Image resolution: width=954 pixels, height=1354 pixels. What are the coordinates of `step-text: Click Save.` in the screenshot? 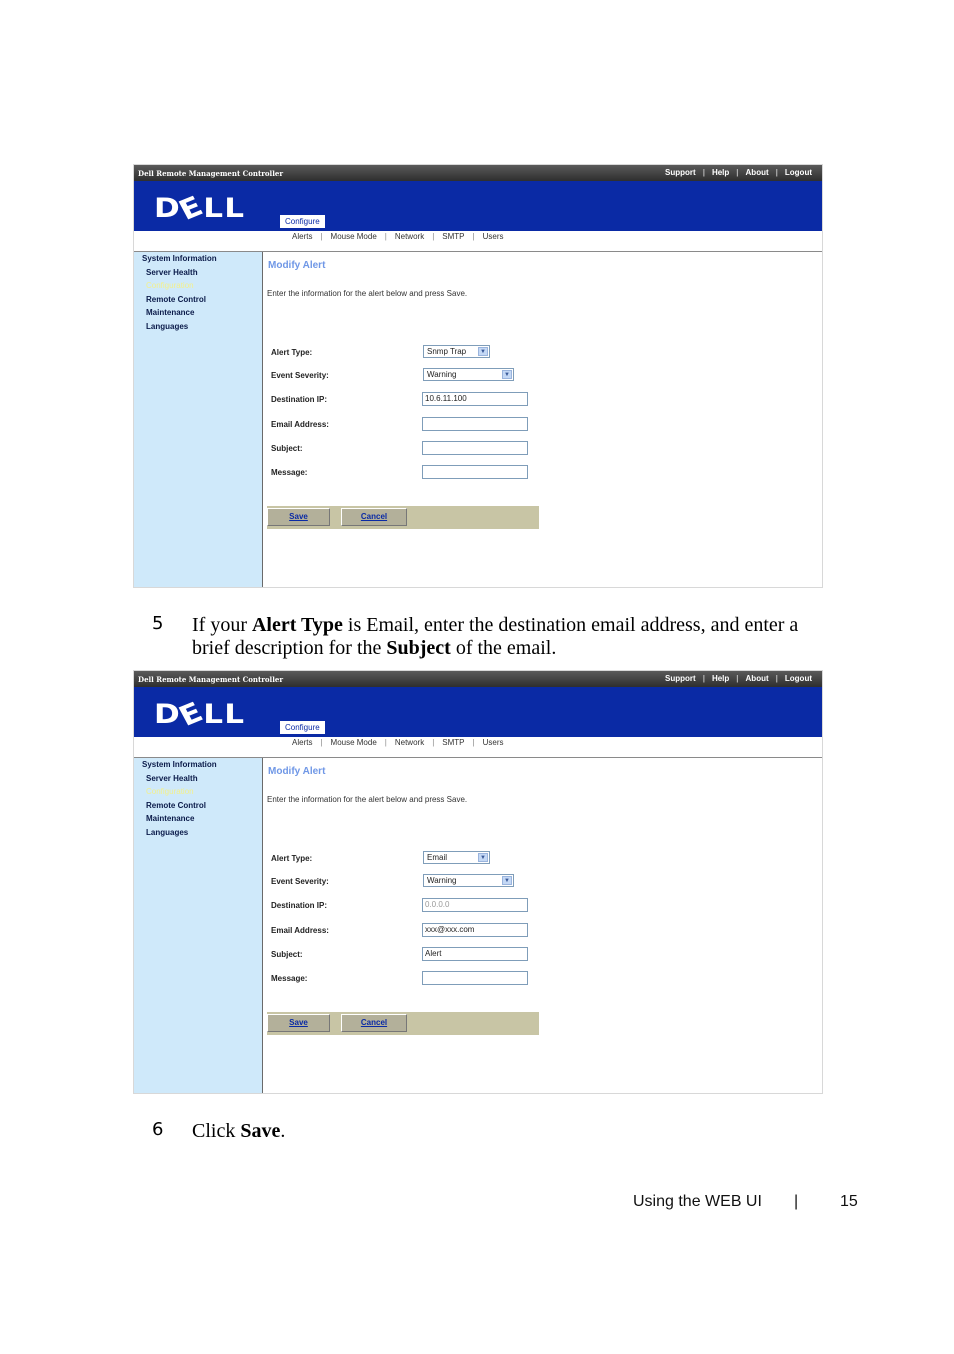 It's located at (512, 1131).